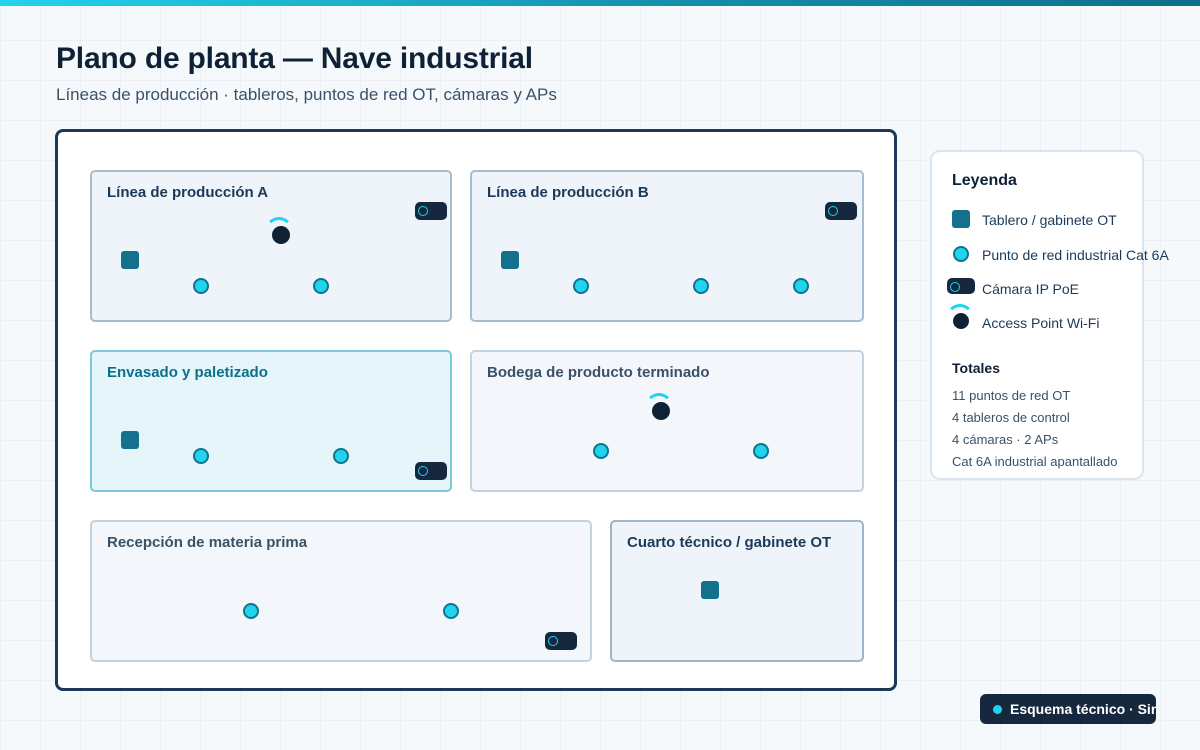 The width and height of the screenshot is (1200, 750). What do you see at coordinates (341, 591) in the screenshot?
I see `zone-raw-material-reception: Recepción de materia prima` at bounding box center [341, 591].